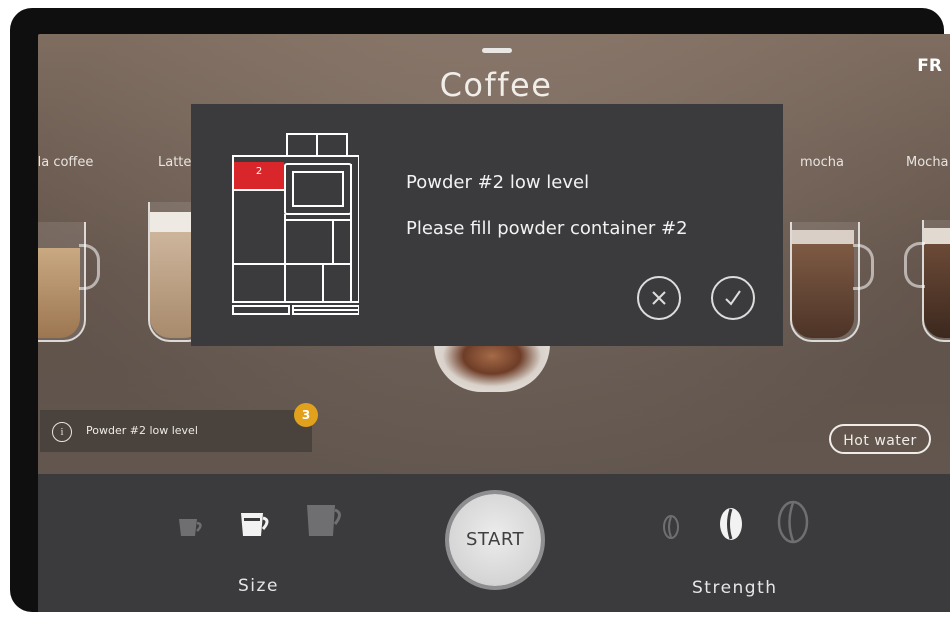 This screenshot has height=617, width=950. Describe the element at coordinates (671, 527) in the screenshot. I see `coffee-bean-mild-icon` at that location.